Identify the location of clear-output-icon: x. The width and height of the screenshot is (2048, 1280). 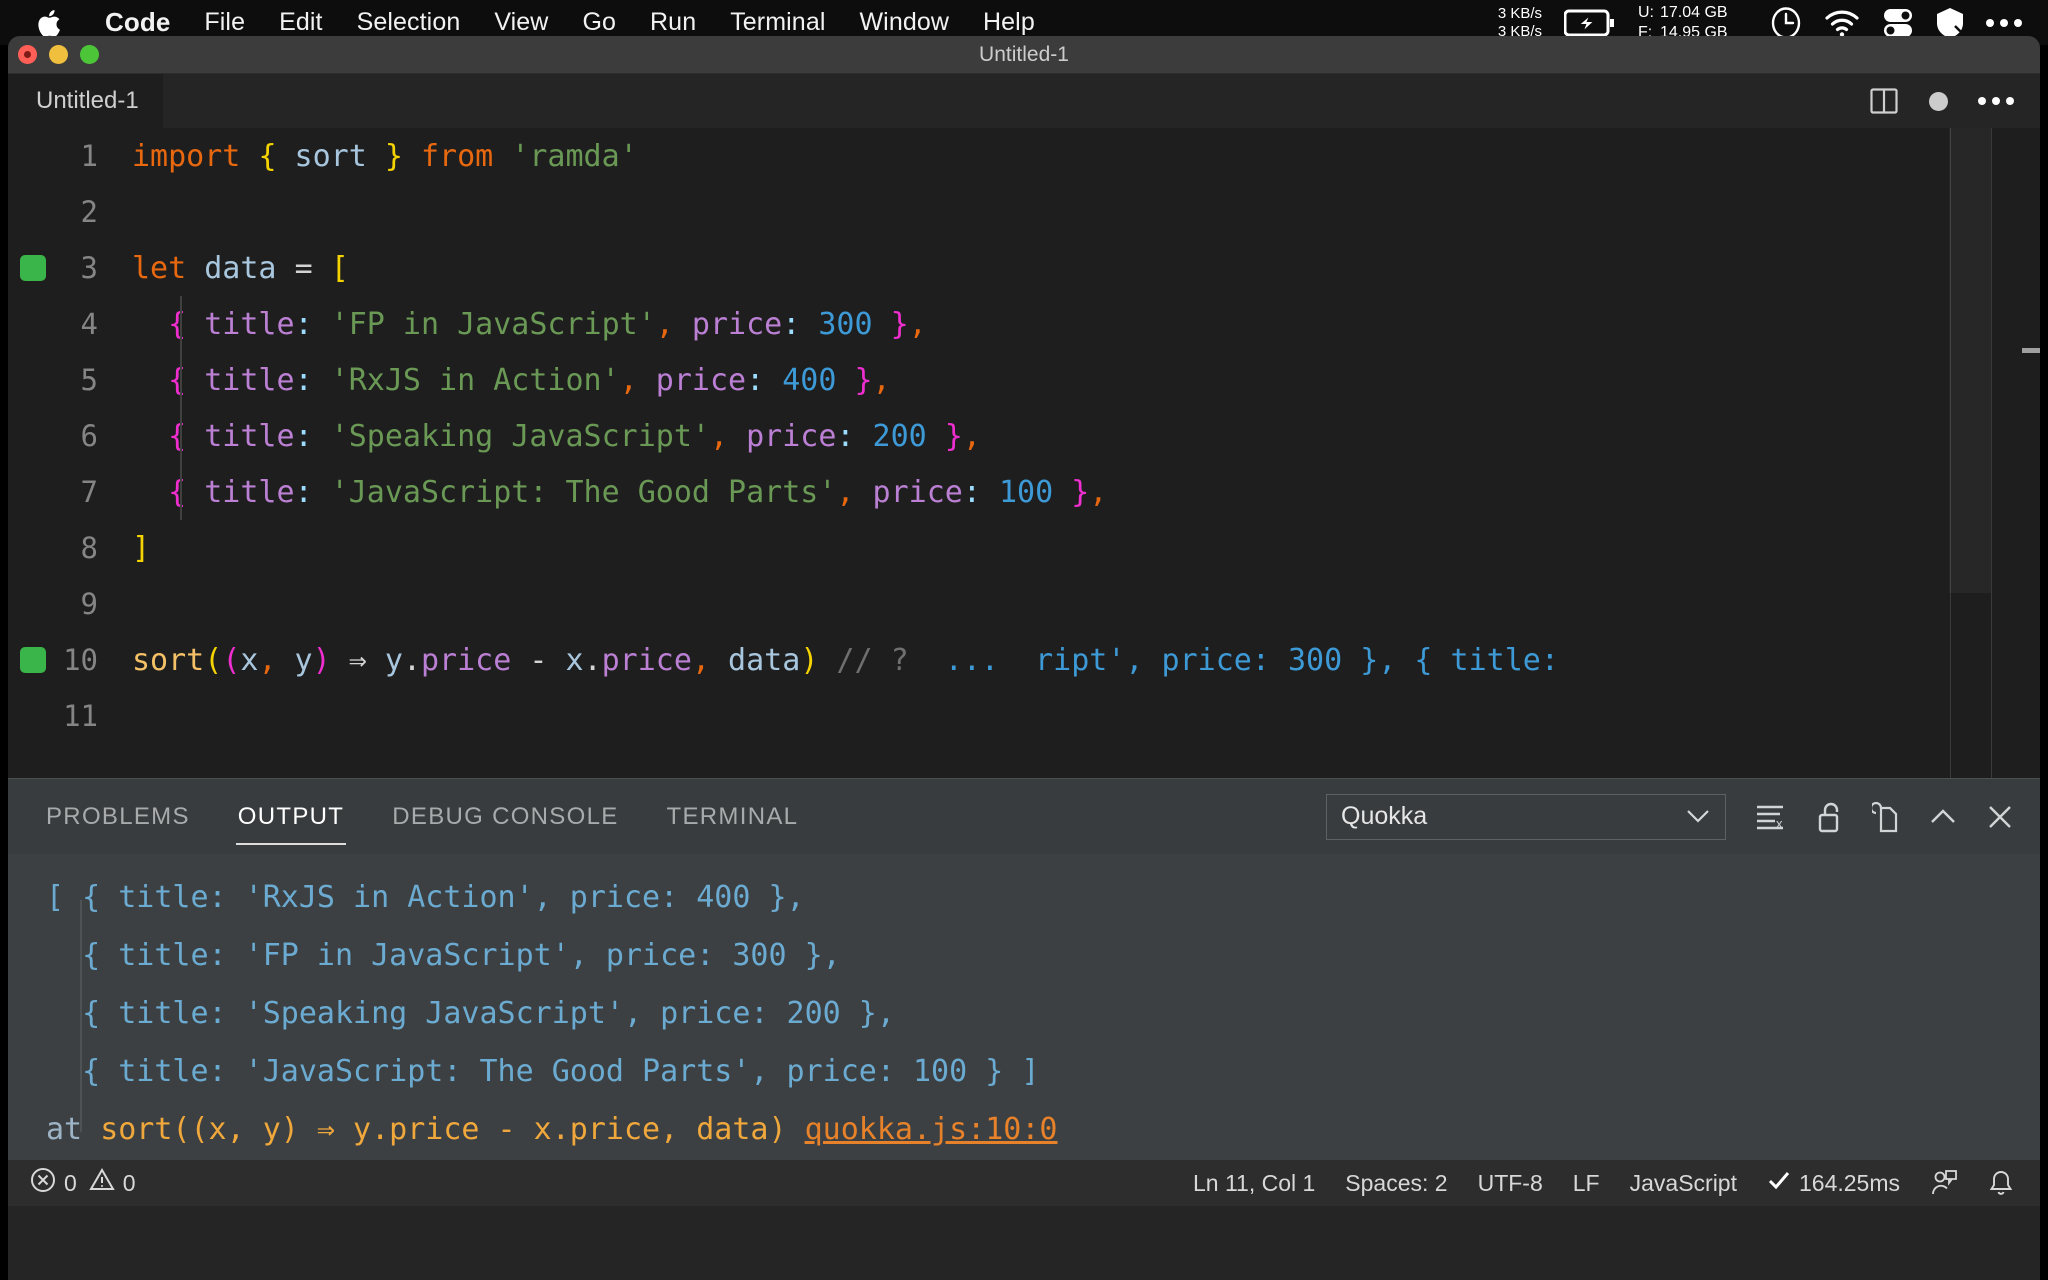
(1771, 817).